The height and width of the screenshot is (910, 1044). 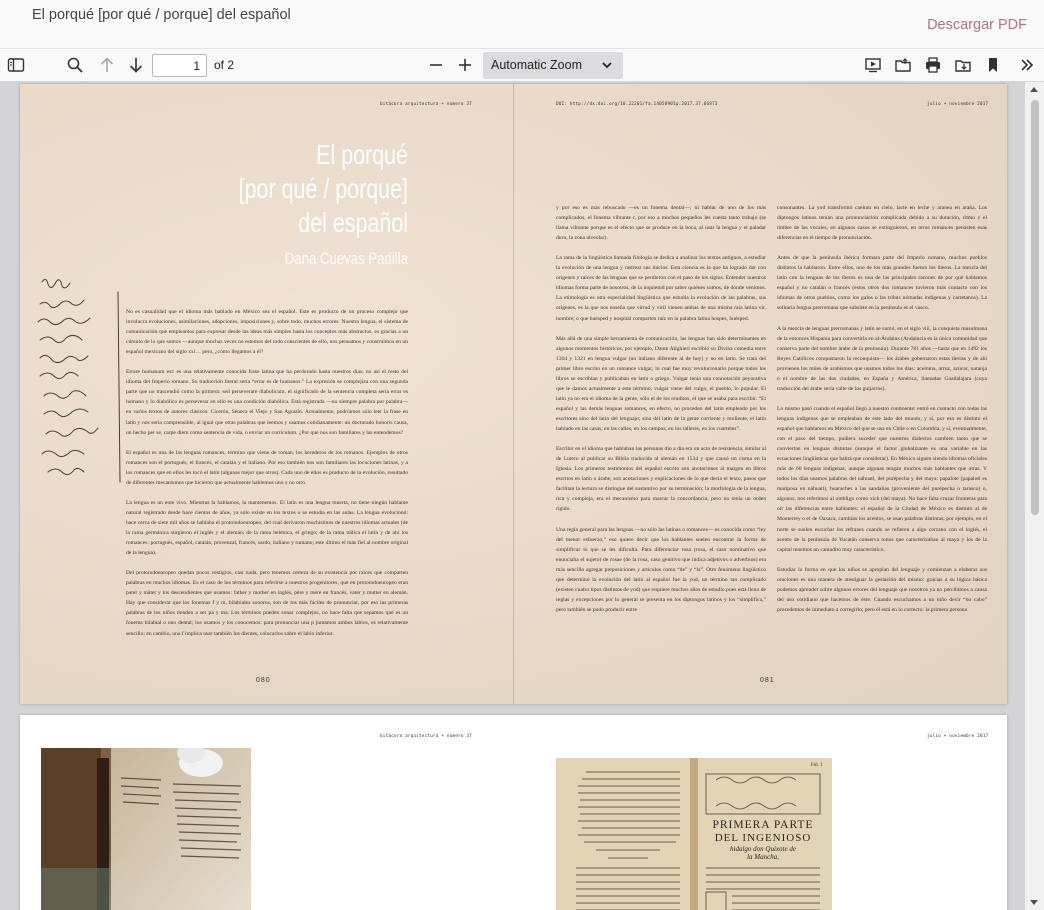 What do you see at coordinates (763, 849) in the screenshot?
I see `image-title-line3: hidalgo don Quixote de` at bounding box center [763, 849].